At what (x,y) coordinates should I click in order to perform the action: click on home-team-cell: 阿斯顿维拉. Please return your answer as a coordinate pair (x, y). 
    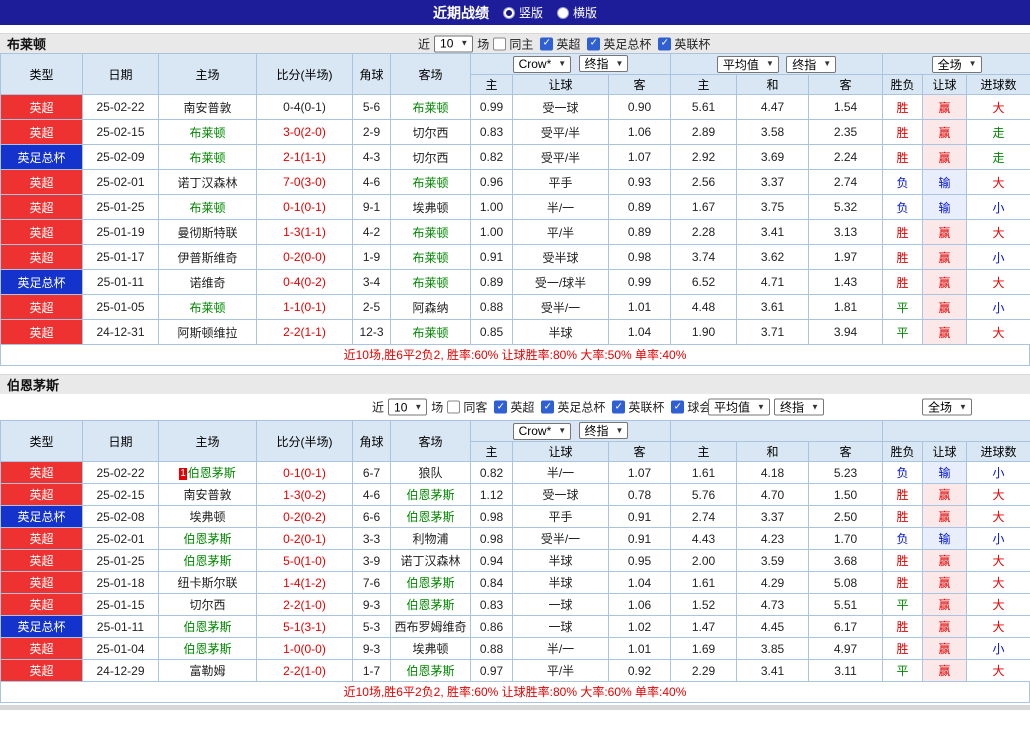
    Looking at the image, I should click on (207, 332).